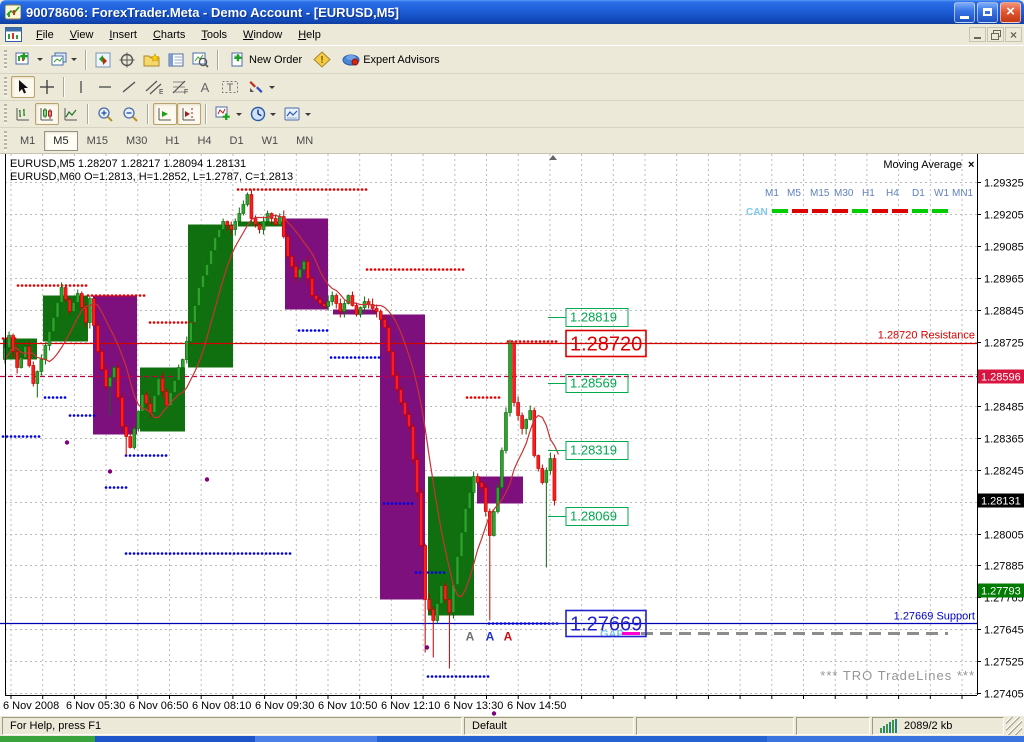  What do you see at coordinates (237, 141) in the screenshot?
I see `timeframe-d1-button: D1` at bounding box center [237, 141].